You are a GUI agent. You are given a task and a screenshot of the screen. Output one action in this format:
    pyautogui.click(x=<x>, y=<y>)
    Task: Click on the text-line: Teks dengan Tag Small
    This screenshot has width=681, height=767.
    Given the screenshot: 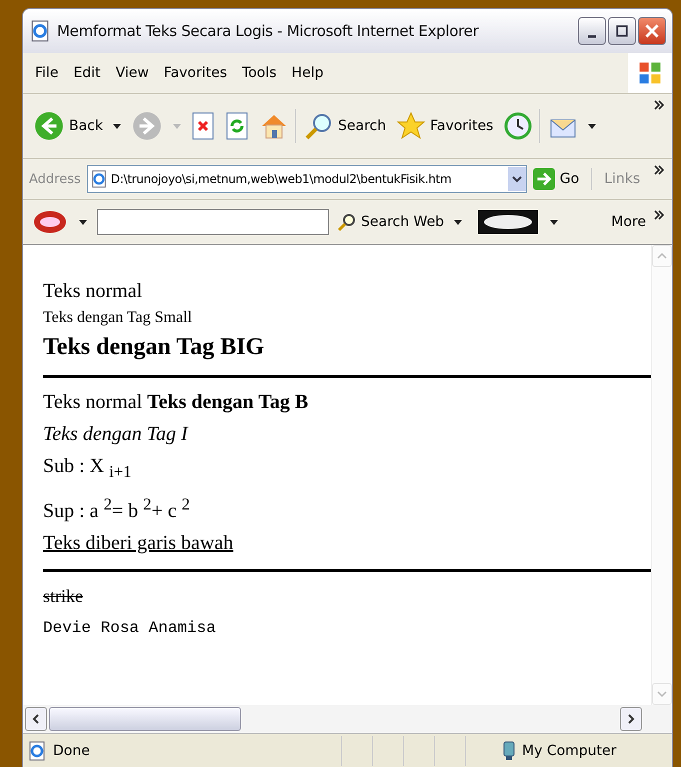 What is the action you would take?
    pyautogui.click(x=118, y=318)
    